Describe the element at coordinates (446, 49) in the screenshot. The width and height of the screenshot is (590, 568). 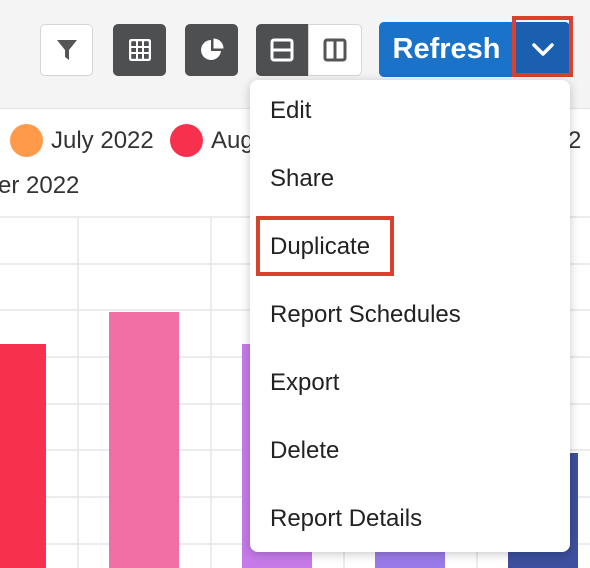
I see `refresh-button: Refresh` at that location.